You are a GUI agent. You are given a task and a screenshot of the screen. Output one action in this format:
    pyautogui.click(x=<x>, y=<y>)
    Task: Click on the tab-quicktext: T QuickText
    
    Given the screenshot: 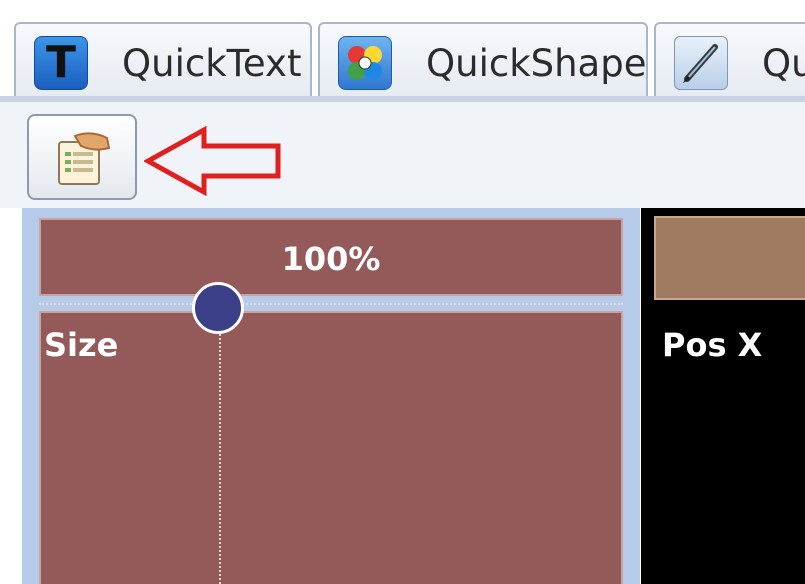 What is the action you would take?
    pyautogui.click(x=163, y=59)
    